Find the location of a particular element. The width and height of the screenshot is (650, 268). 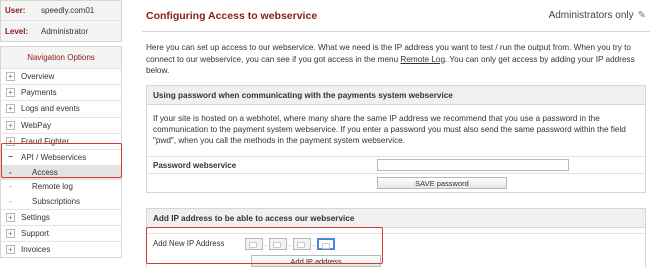

user-info-box: User: speedly.com01 Level: Administrator is located at coordinates (61, 21).